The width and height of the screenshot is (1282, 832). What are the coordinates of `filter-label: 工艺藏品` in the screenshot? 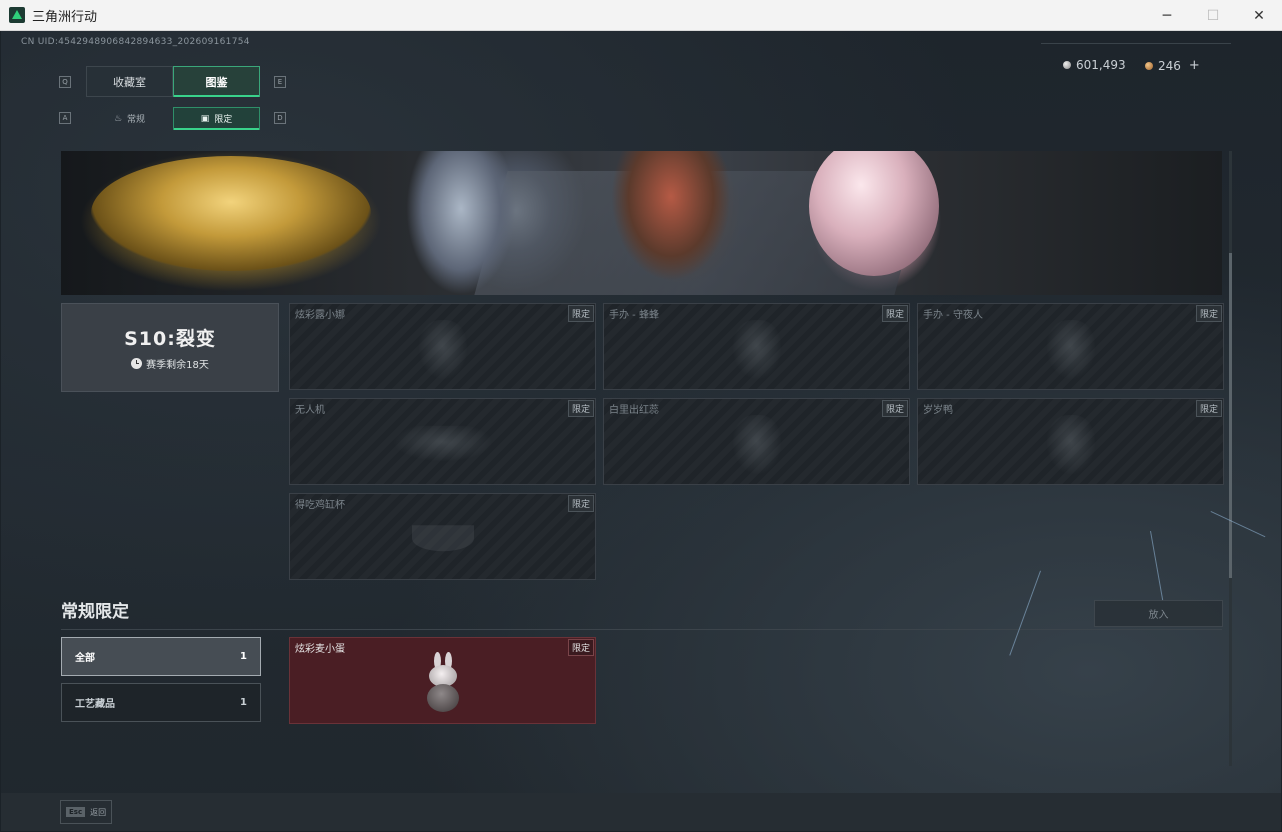 It's located at (95, 704).